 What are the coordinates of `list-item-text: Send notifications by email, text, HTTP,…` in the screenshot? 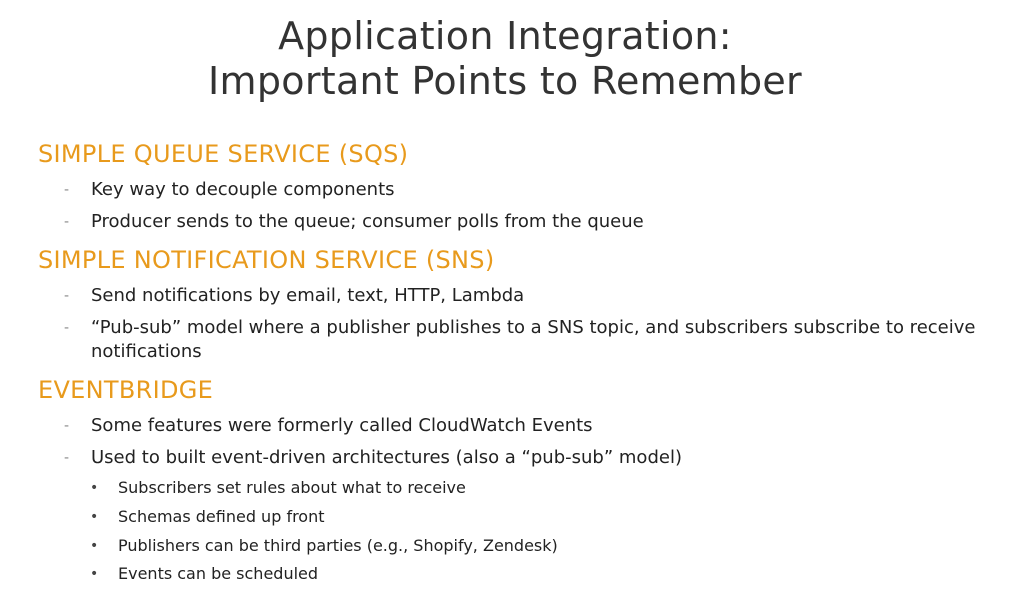 It's located at (308, 295).